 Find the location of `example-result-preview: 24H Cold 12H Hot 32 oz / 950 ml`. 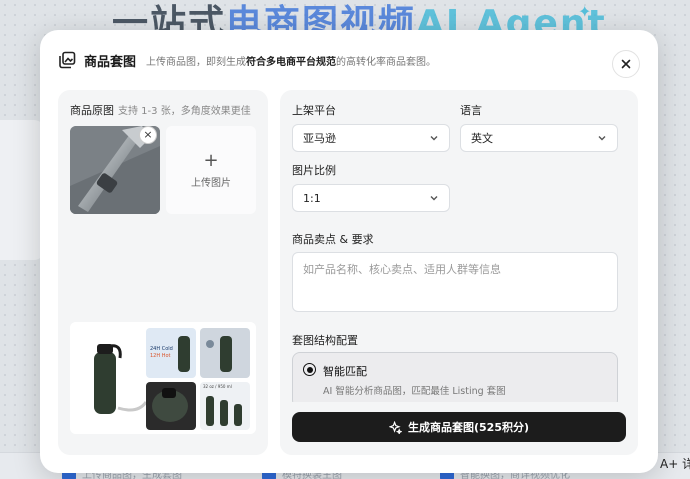

example-result-preview: 24H Cold 12H Hot 32 oz / 950 ml is located at coordinates (163, 378).